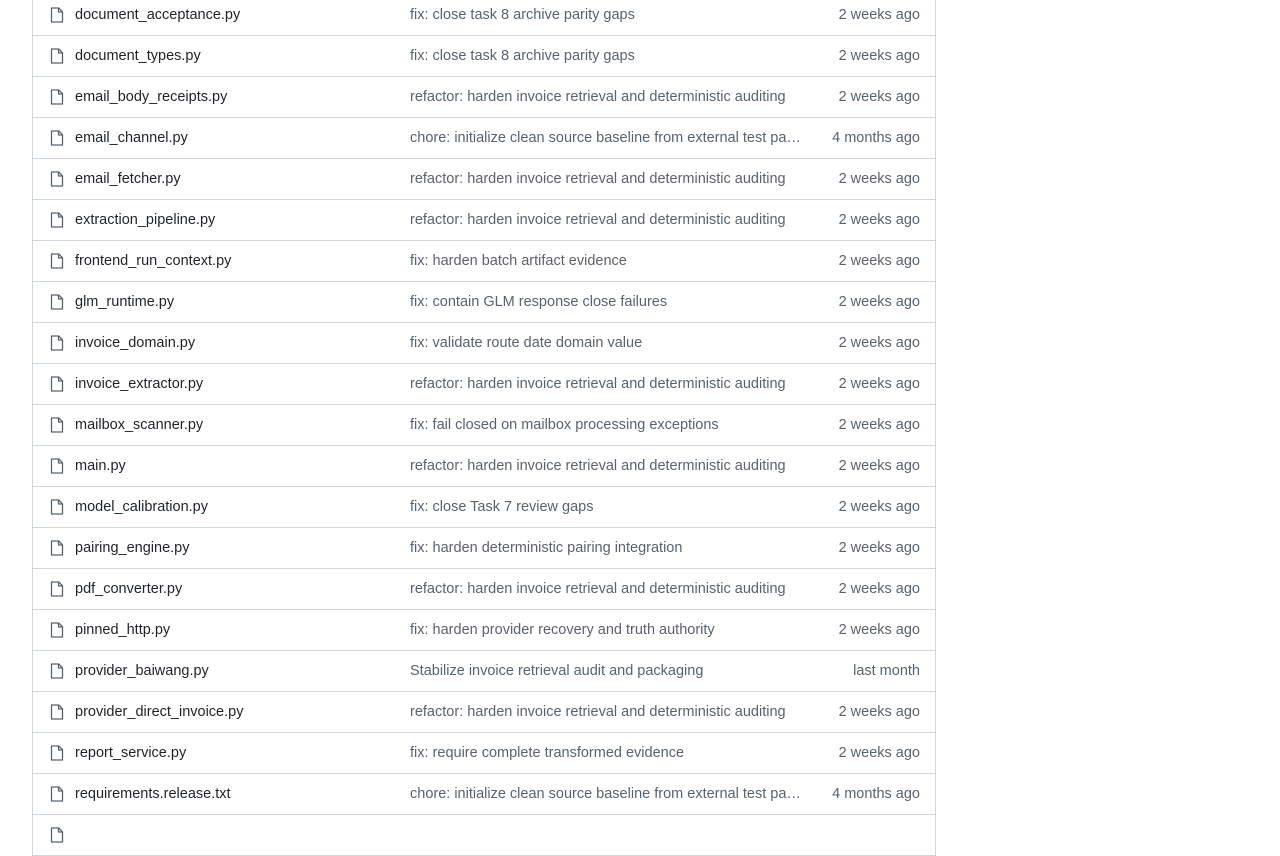 The height and width of the screenshot is (856, 1280). What do you see at coordinates (124, 302) in the screenshot?
I see `file-name-link: glm_runtime.py` at bounding box center [124, 302].